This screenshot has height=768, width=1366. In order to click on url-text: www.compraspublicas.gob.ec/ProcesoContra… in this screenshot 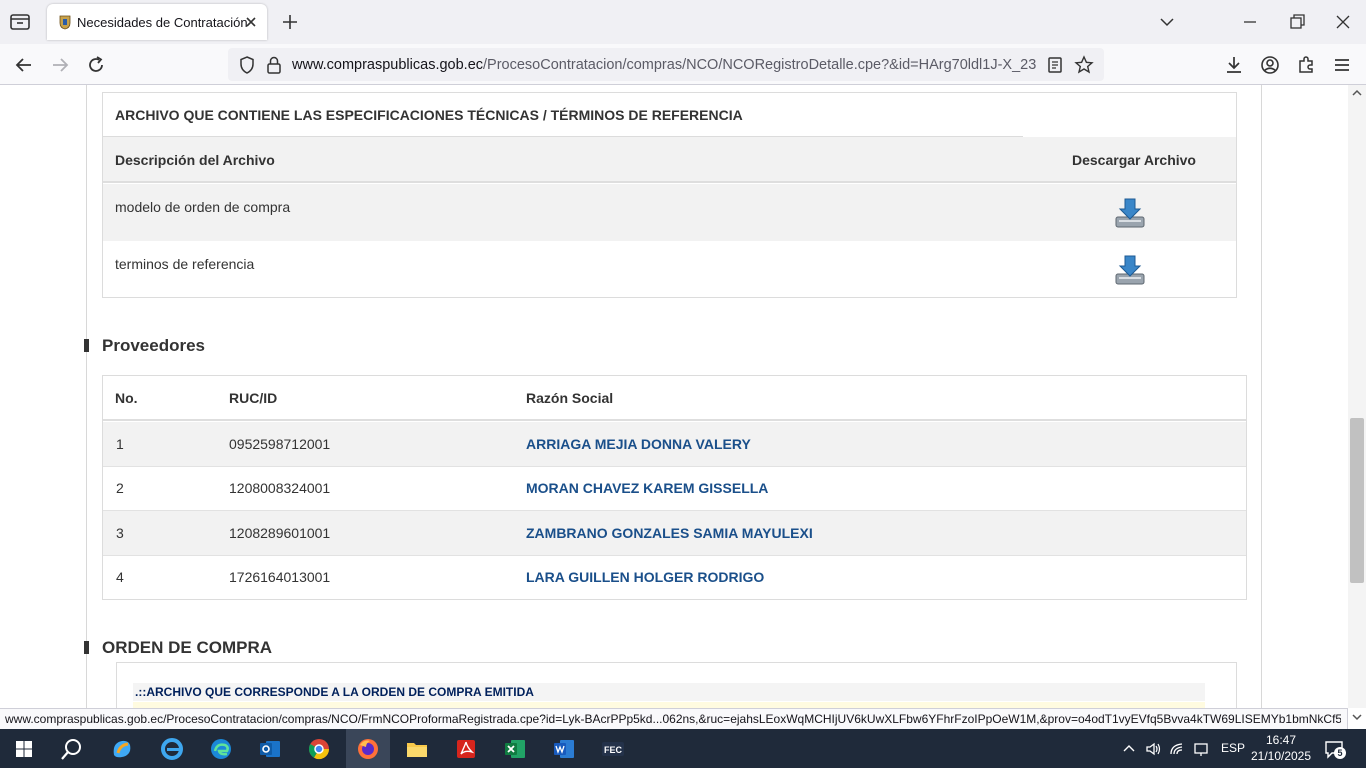, I will do `click(664, 65)`.